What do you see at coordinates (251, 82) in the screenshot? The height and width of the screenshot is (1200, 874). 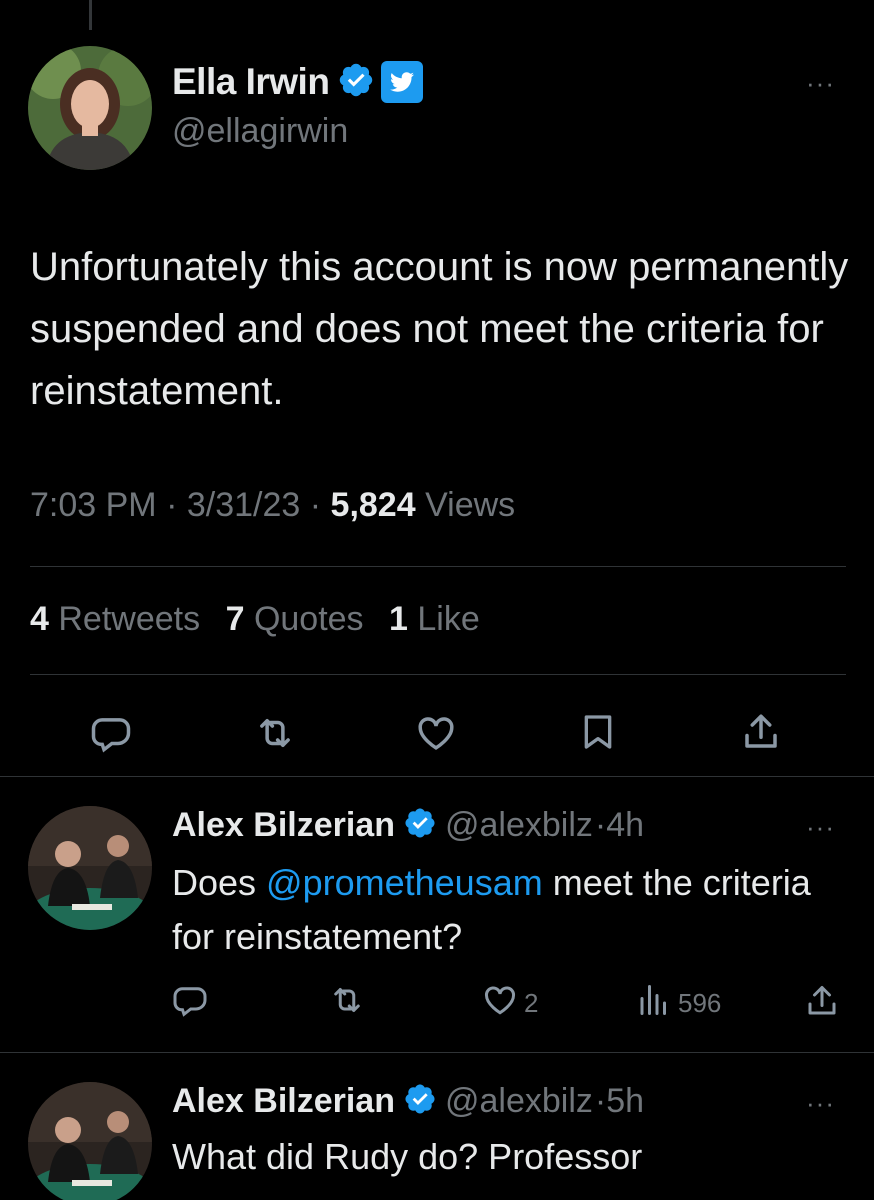 I see `author-name: Ella Irwin` at bounding box center [251, 82].